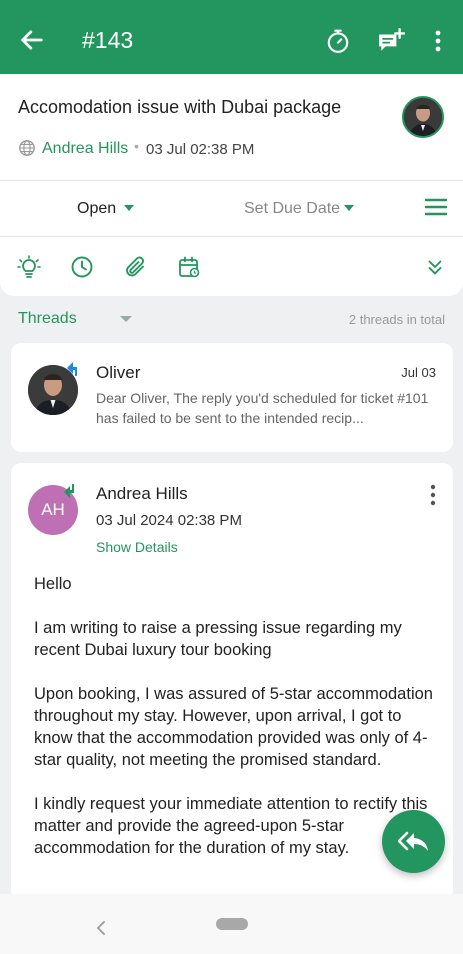 The image size is (463, 954). I want to click on hamburger-menu-icon, so click(436, 207).